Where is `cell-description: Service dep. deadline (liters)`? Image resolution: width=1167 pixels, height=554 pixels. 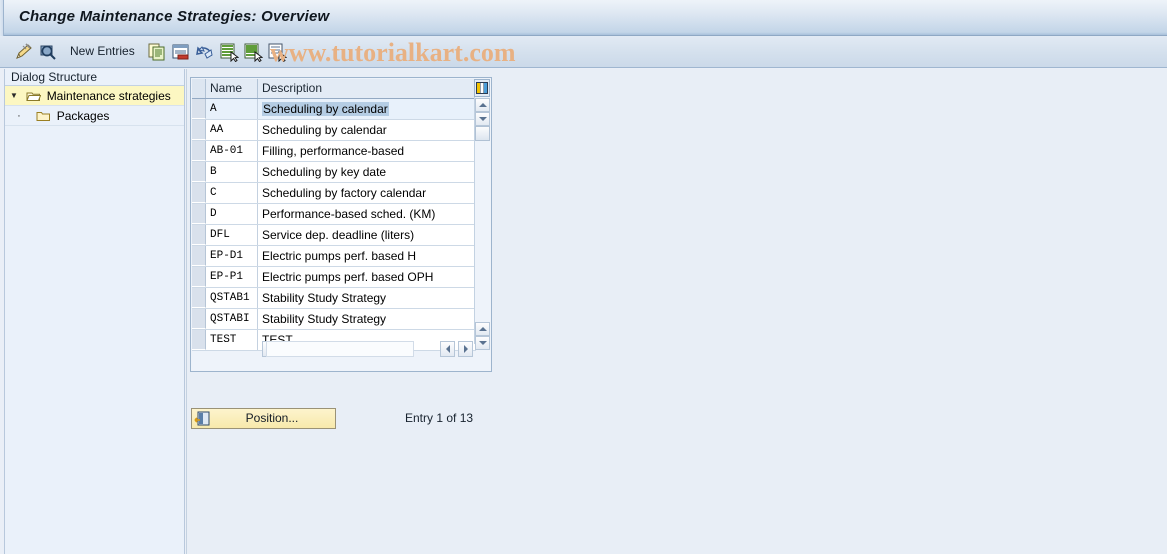 cell-description: Service dep. deadline (liters) is located at coordinates (366, 235).